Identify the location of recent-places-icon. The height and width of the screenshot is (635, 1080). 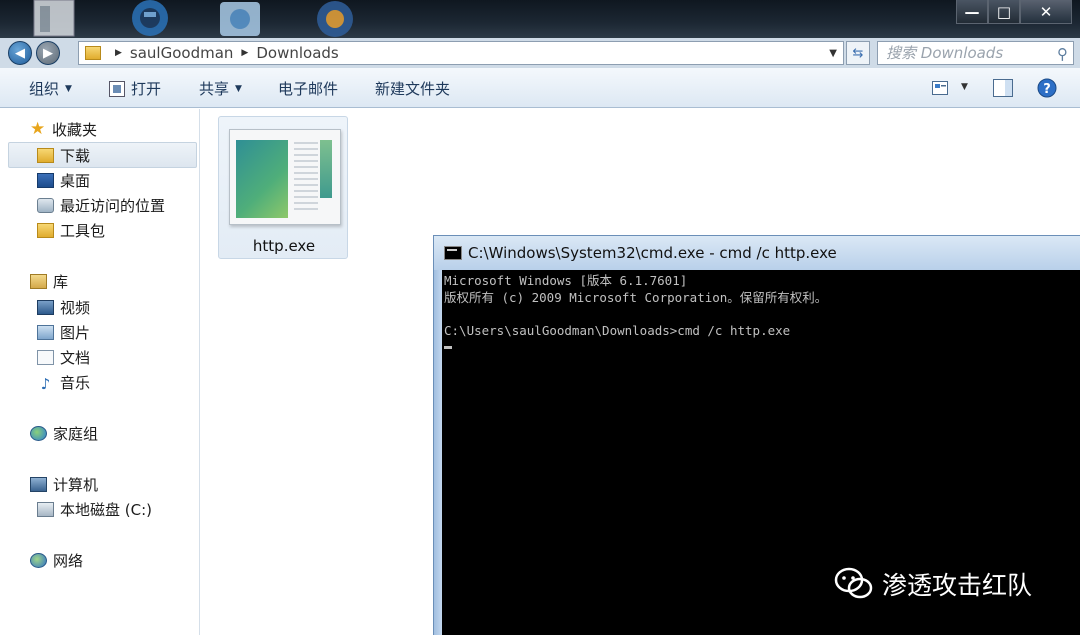
(45, 205).